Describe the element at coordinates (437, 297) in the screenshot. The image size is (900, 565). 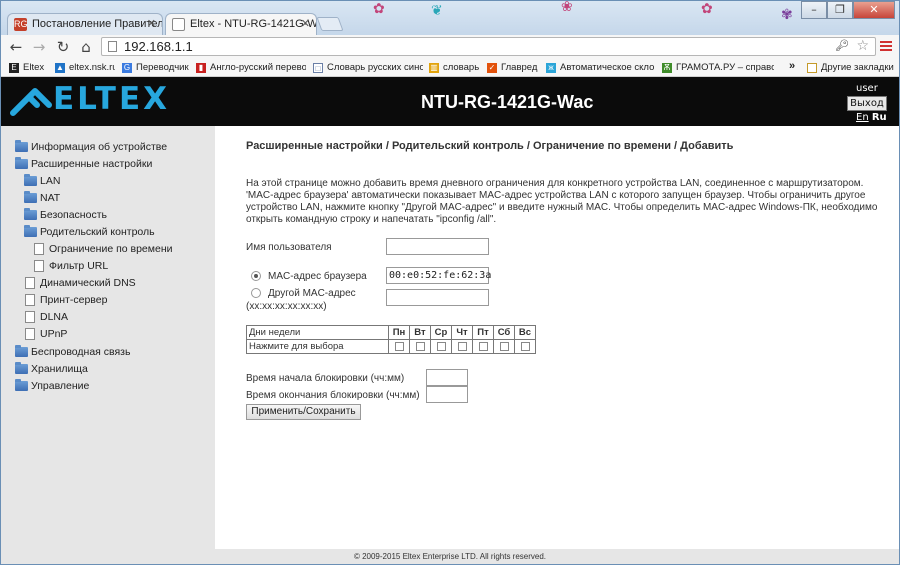
I see `other-mac-input` at that location.